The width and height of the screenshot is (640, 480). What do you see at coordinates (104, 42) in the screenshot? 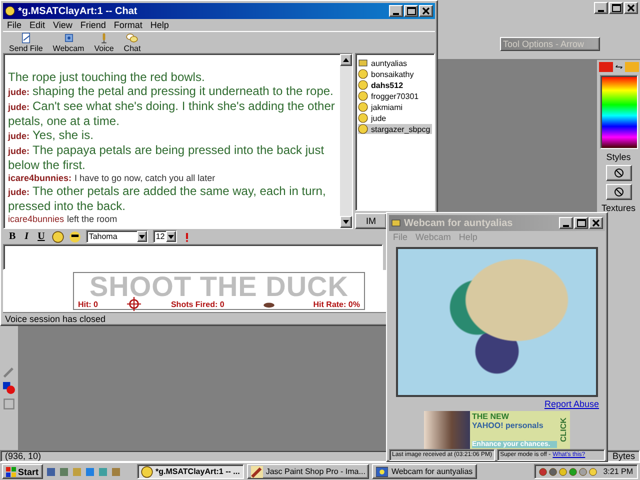
I see `toolbar-button: Voice` at bounding box center [104, 42].